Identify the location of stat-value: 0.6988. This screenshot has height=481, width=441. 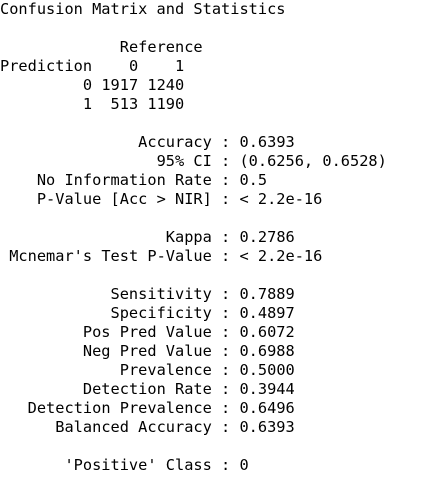
(267, 351).